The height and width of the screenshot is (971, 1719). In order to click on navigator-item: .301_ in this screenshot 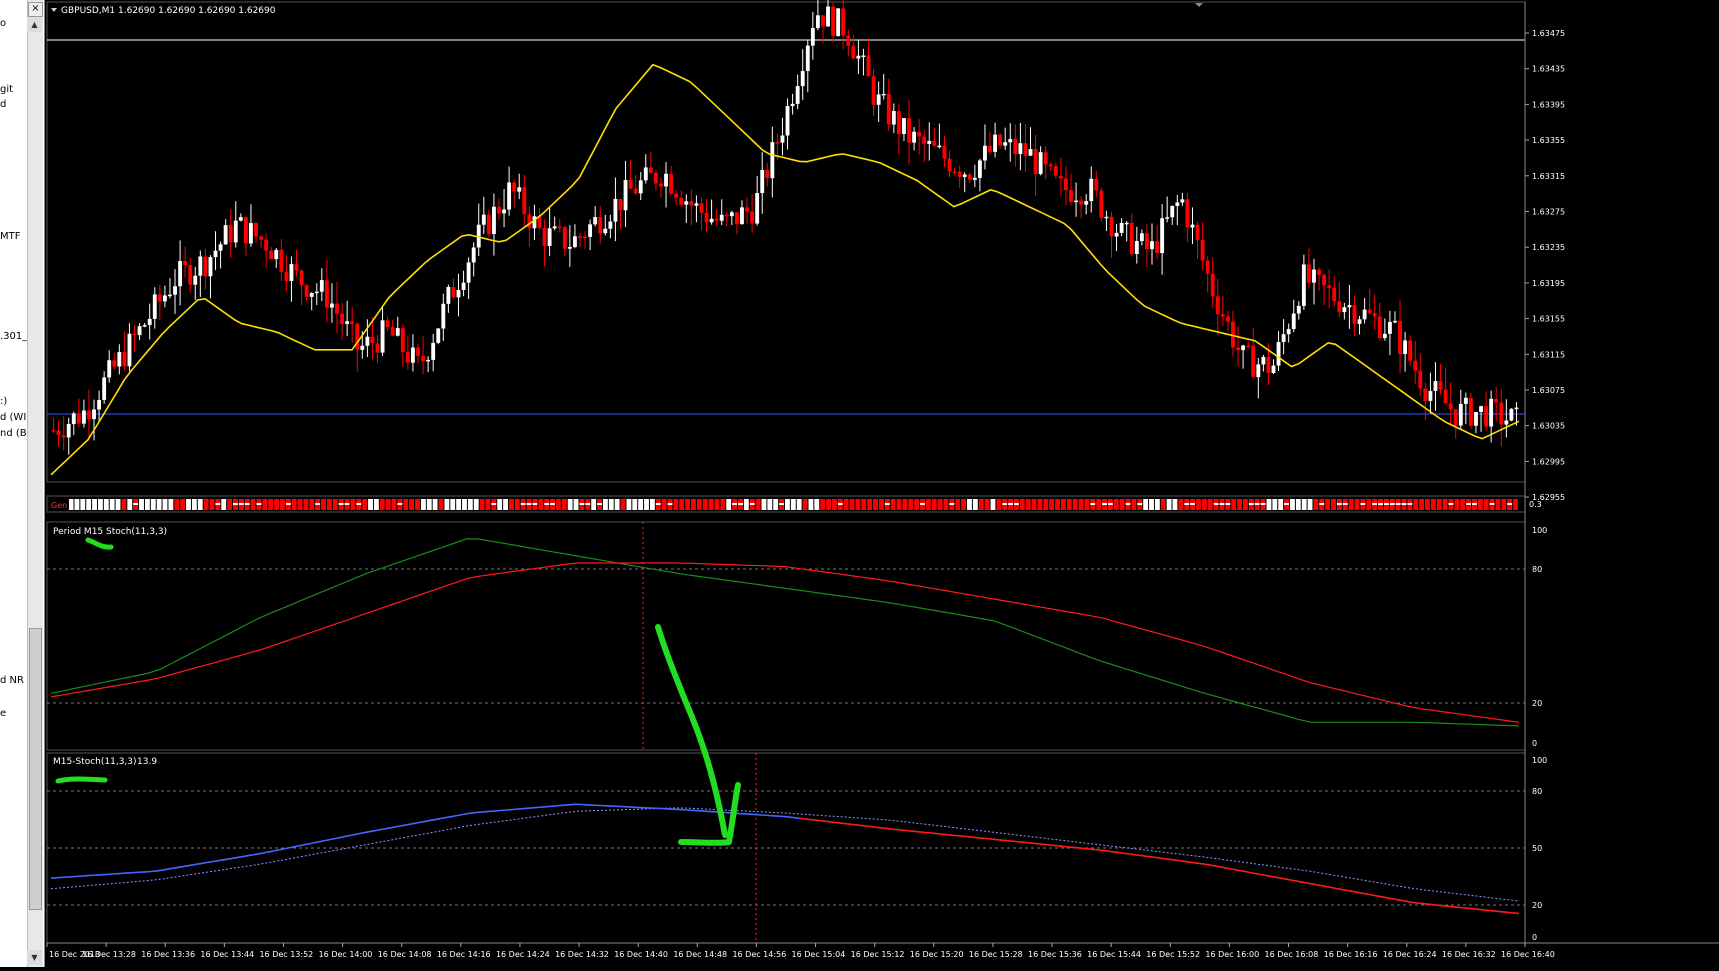, I will do `click(13, 336)`.